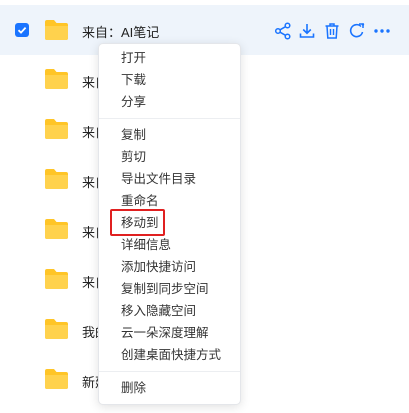 This screenshot has height=413, width=409. What do you see at coordinates (283, 31) in the screenshot?
I see `share-icon` at bounding box center [283, 31].